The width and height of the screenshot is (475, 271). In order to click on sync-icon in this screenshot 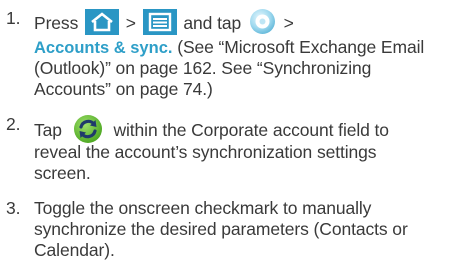, I will do `click(88, 129)`.